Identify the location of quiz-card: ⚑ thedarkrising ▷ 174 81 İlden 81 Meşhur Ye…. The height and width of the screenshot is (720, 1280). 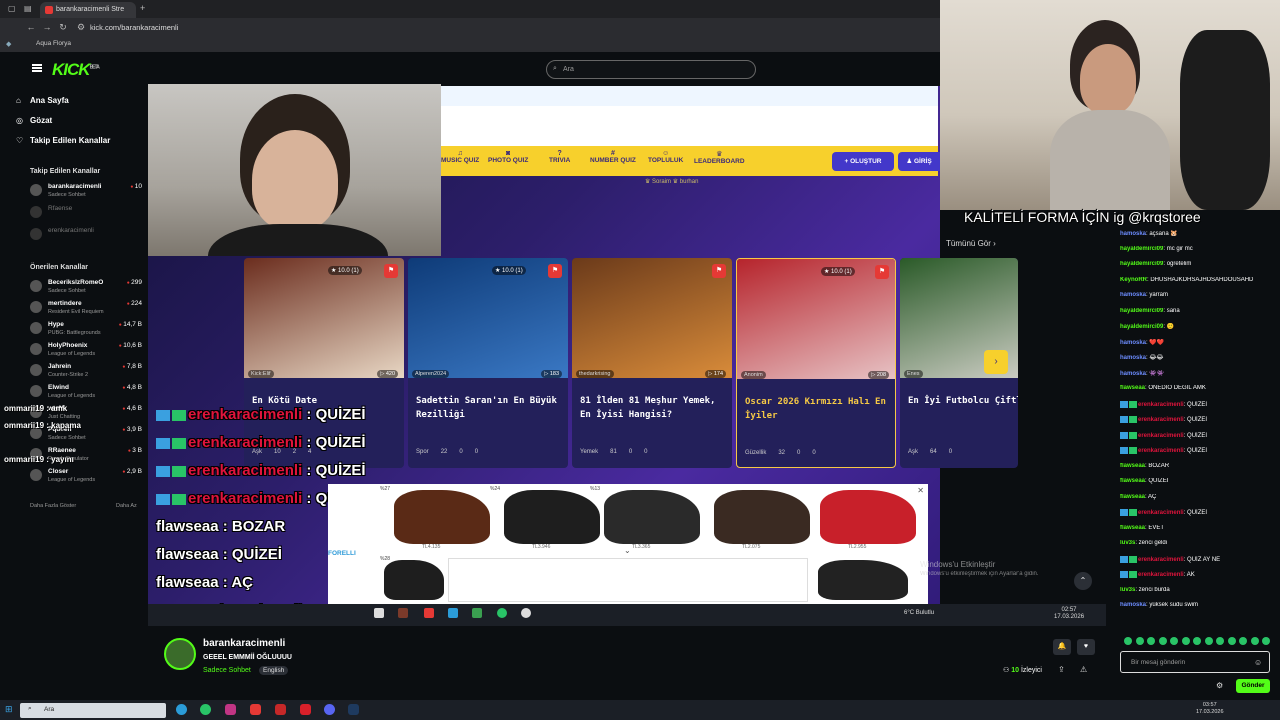
(652, 363).